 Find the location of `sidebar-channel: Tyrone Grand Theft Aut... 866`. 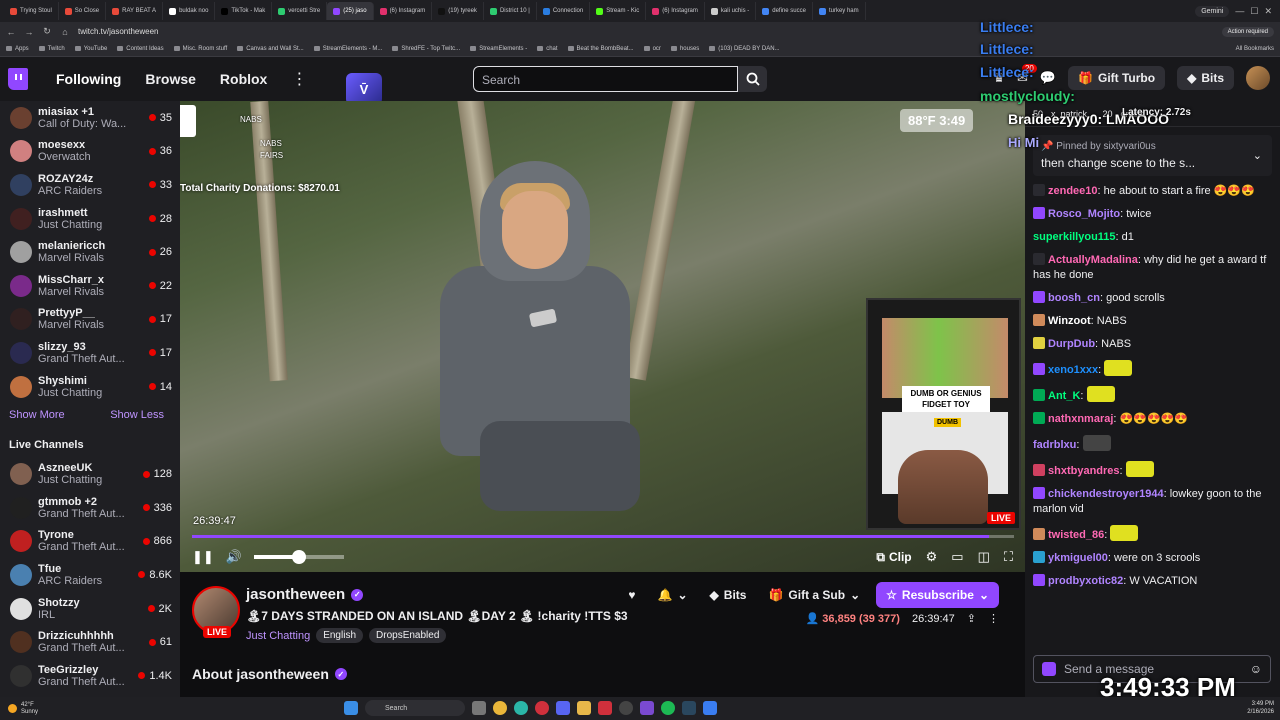

sidebar-channel: Tyrone Grand Theft Aut... 866 is located at coordinates (90, 542).